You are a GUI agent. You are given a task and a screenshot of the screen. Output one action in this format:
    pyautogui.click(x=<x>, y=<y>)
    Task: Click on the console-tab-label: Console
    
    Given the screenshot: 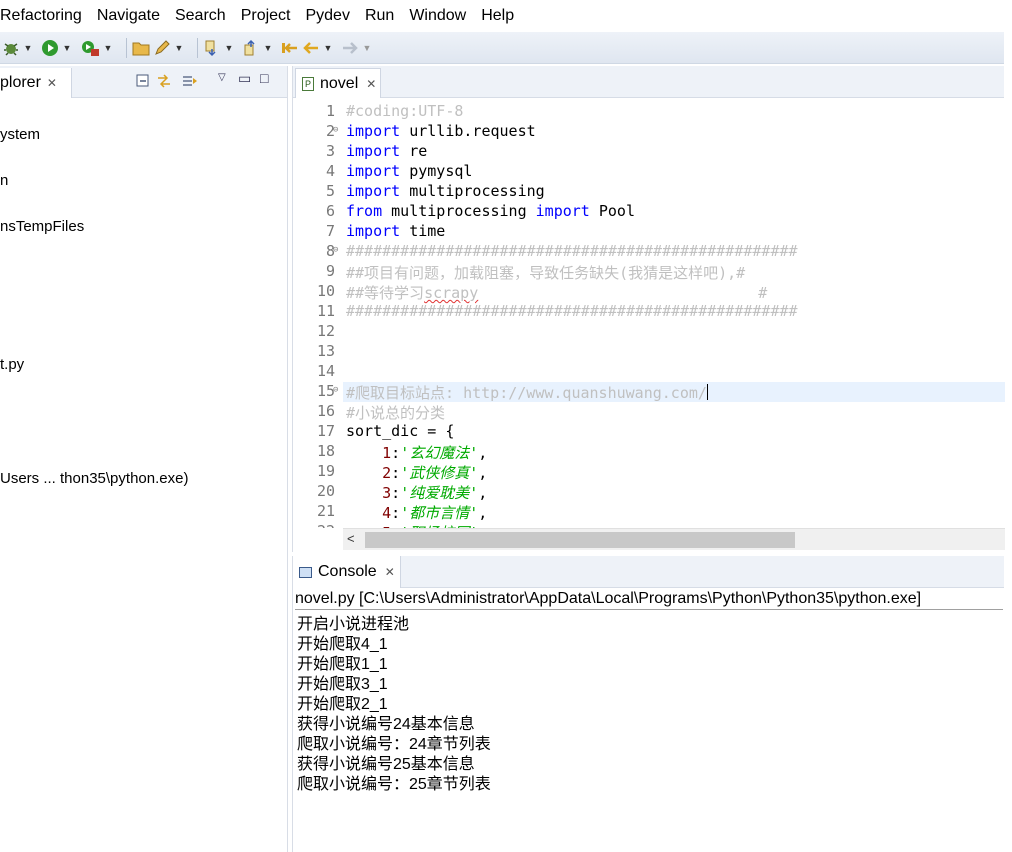 What is the action you would take?
    pyautogui.click(x=347, y=571)
    